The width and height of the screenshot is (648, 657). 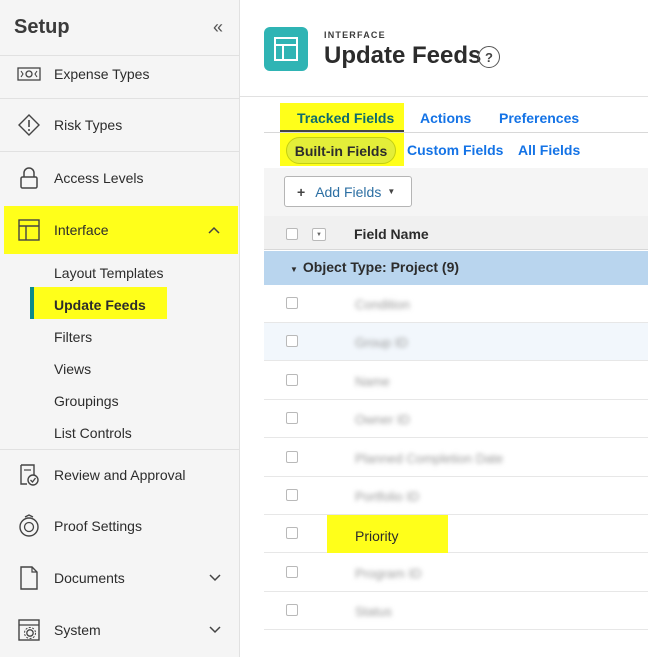 What do you see at coordinates (456, 132) in the screenshot?
I see `tab-divider` at bounding box center [456, 132].